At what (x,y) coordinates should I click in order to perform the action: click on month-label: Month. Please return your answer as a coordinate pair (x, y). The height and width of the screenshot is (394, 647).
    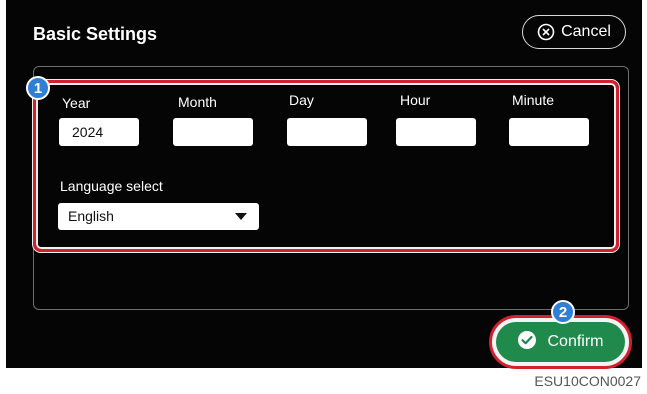
    Looking at the image, I should click on (197, 102).